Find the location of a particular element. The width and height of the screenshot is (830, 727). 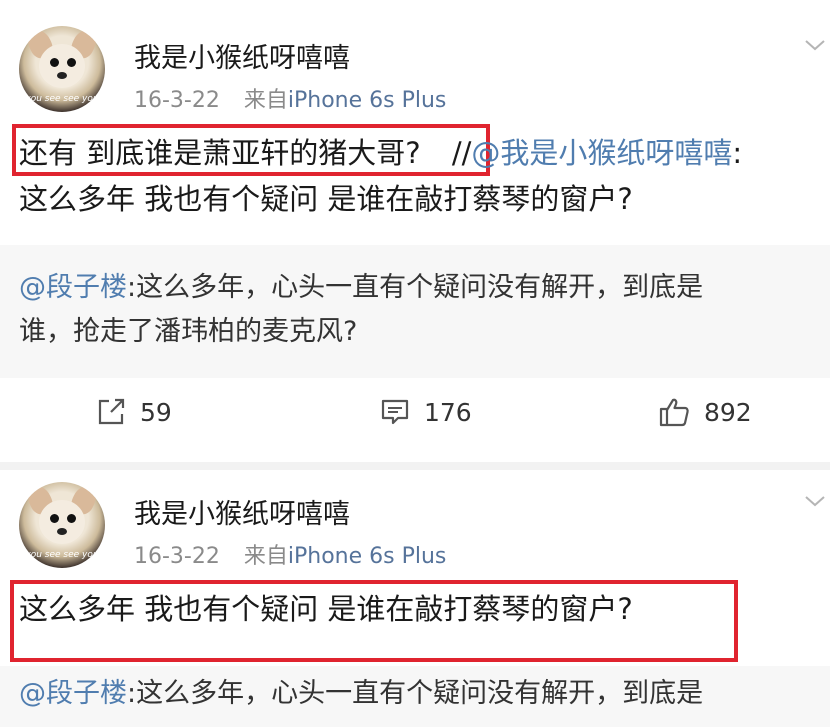

post-body-line-1: 还有 到底谁是萧亚轩的猪大哥? //@我是小猴纸呀嘻嘻: is located at coordinates (419, 153).